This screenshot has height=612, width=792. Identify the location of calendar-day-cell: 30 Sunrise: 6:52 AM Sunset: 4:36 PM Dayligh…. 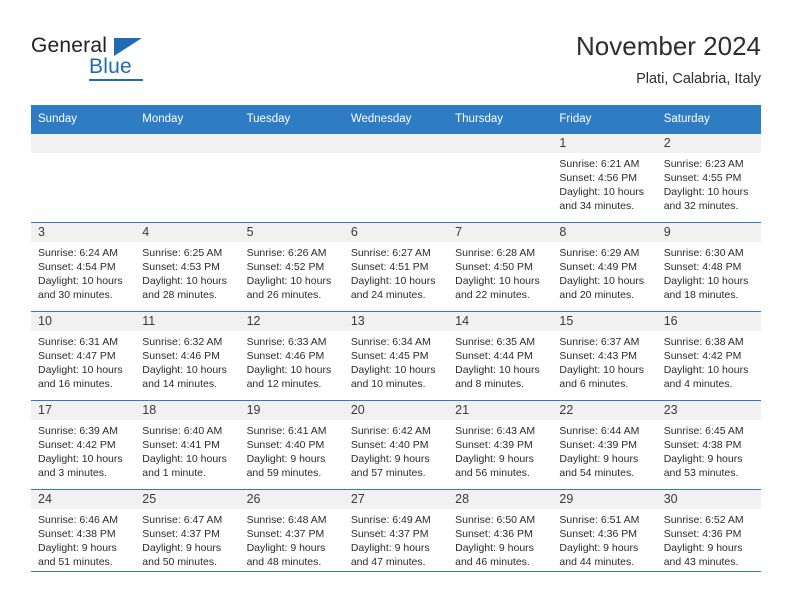
(708, 533).